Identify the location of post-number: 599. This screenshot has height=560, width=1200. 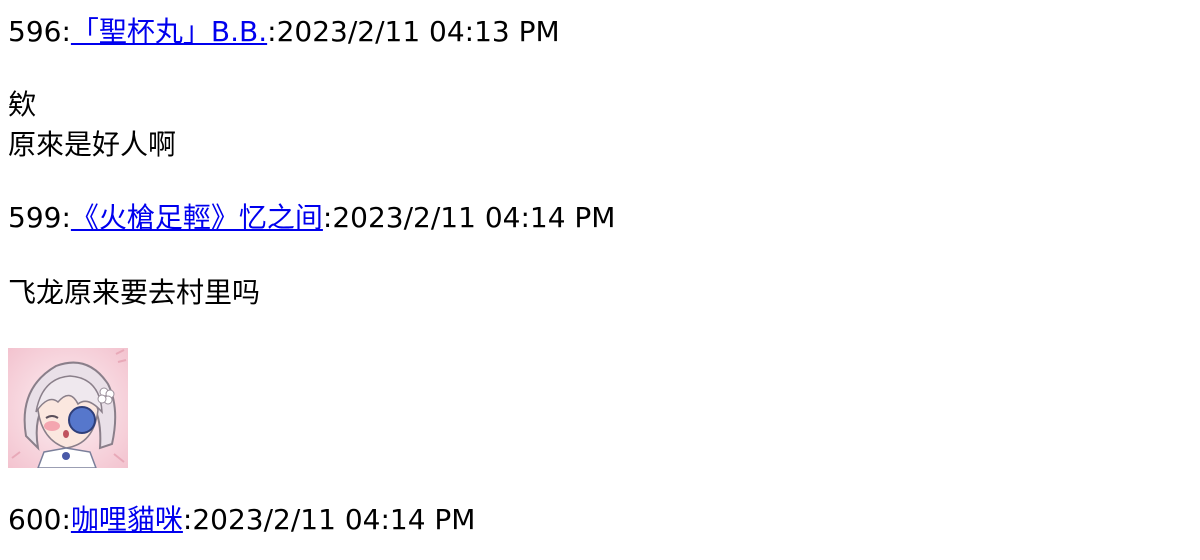
(35, 217).